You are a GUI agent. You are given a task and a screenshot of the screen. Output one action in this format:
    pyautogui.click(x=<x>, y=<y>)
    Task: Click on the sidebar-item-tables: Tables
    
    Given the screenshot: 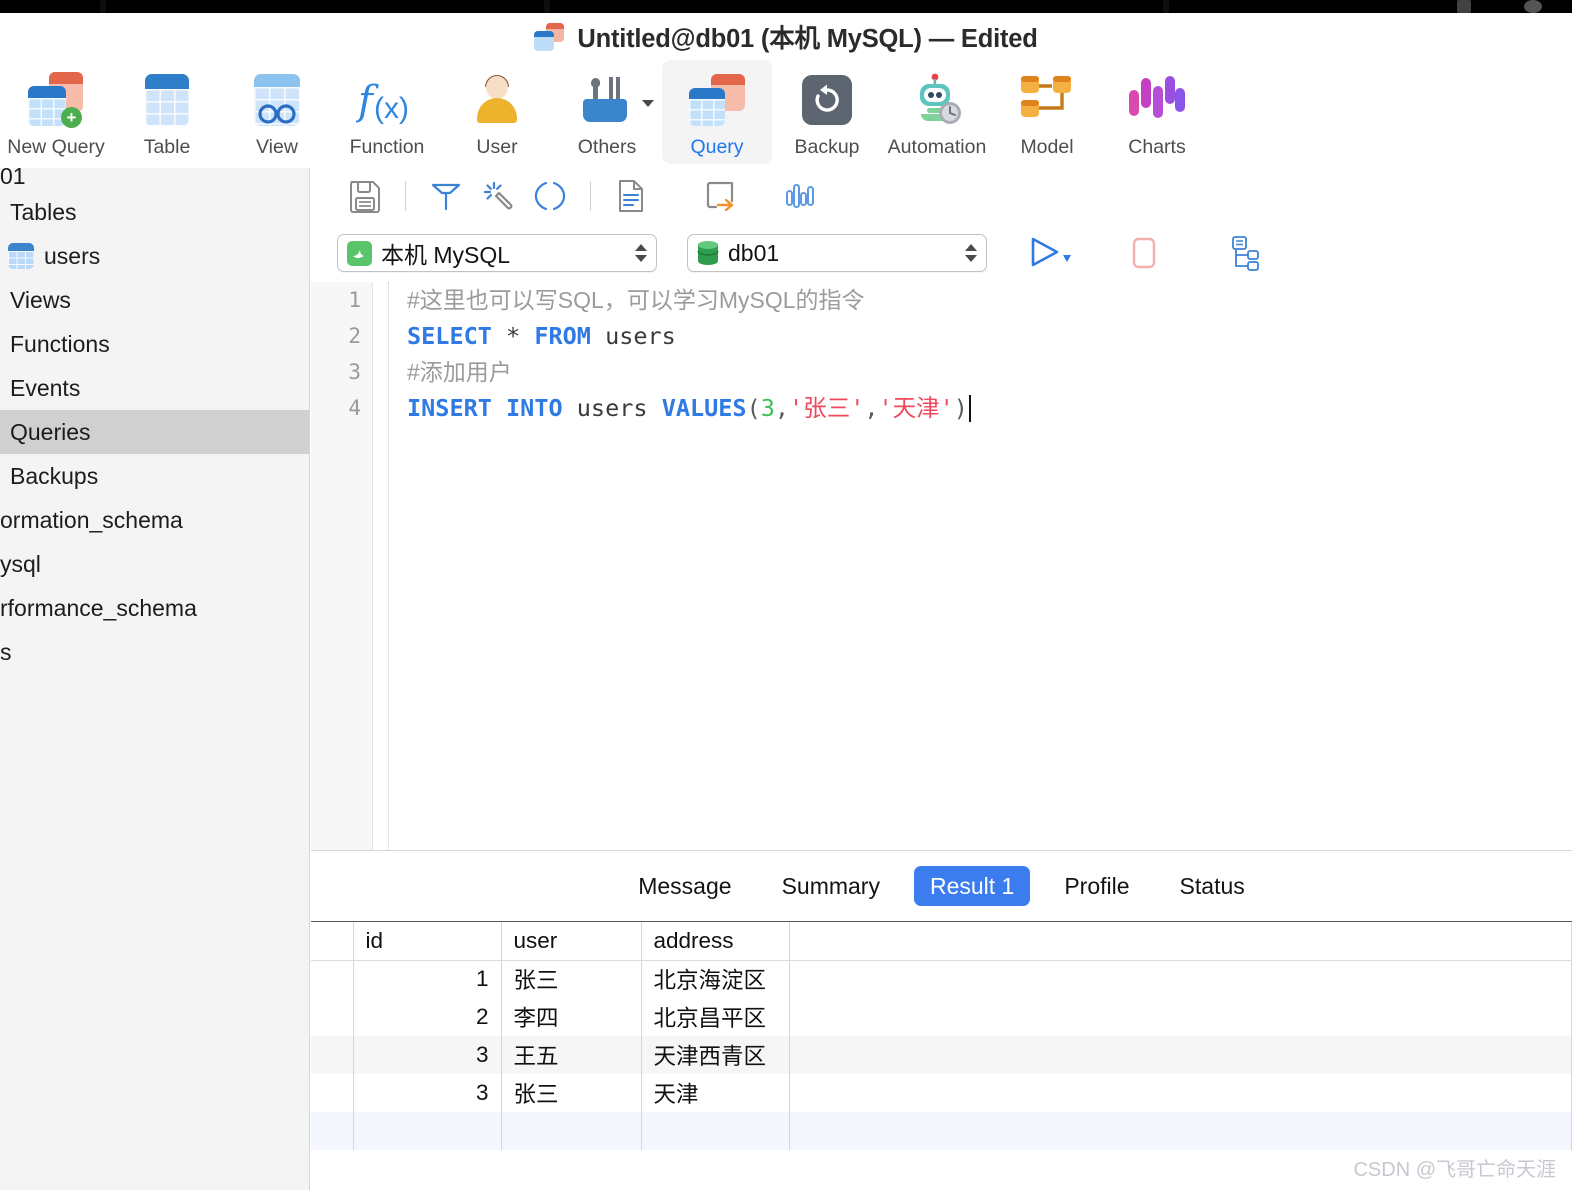 What is the action you would take?
    pyautogui.click(x=154, y=212)
    